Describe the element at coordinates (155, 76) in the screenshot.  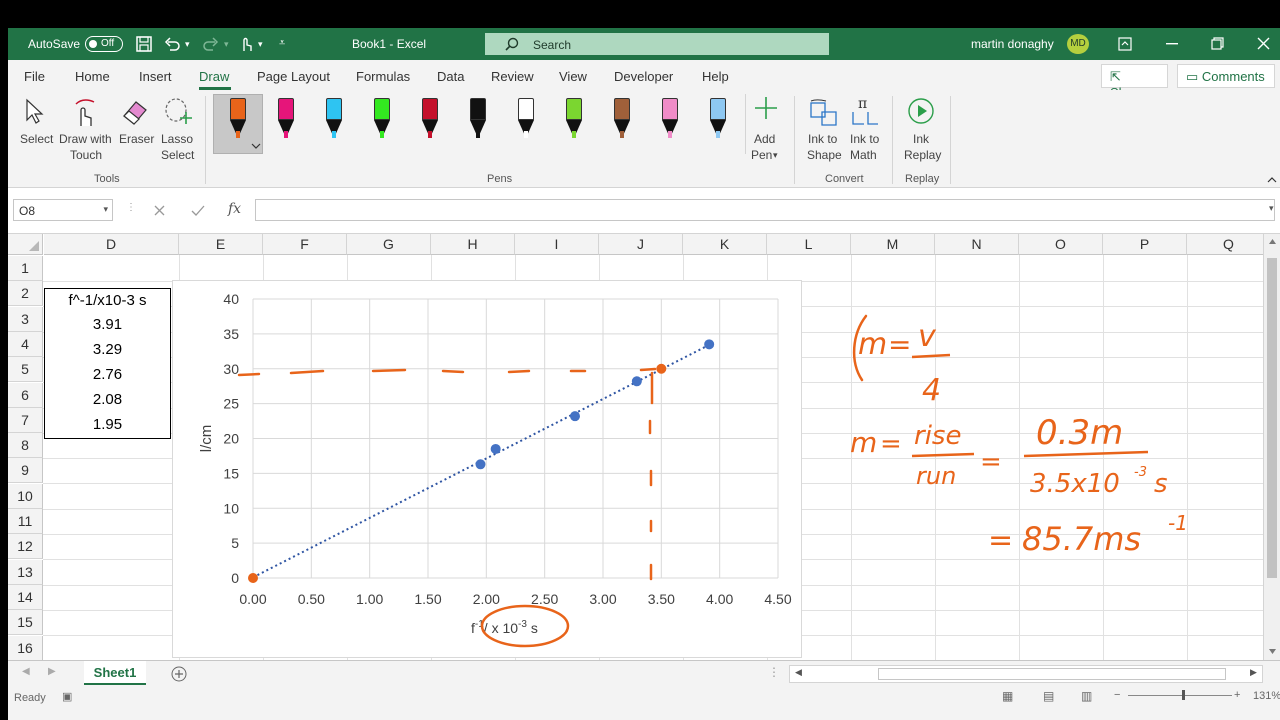
I see `tab-insert: Insert` at that location.